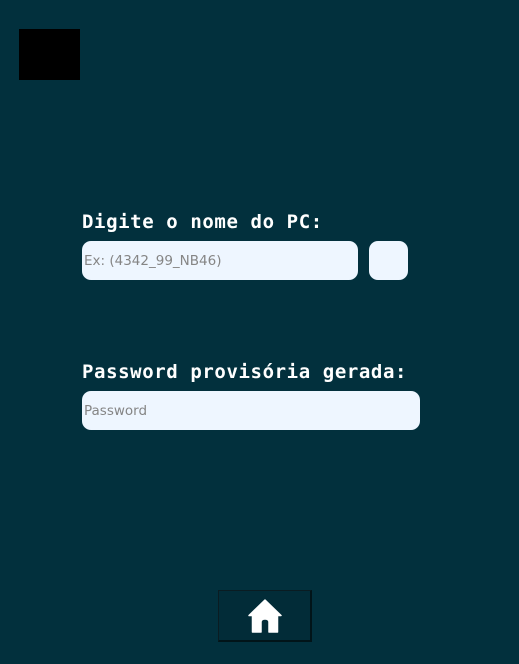 The height and width of the screenshot is (664, 519). What do you see at coordinates (220, 260) in the screenshot?
I see `pc-name-input` at bounding box center [220, 260].